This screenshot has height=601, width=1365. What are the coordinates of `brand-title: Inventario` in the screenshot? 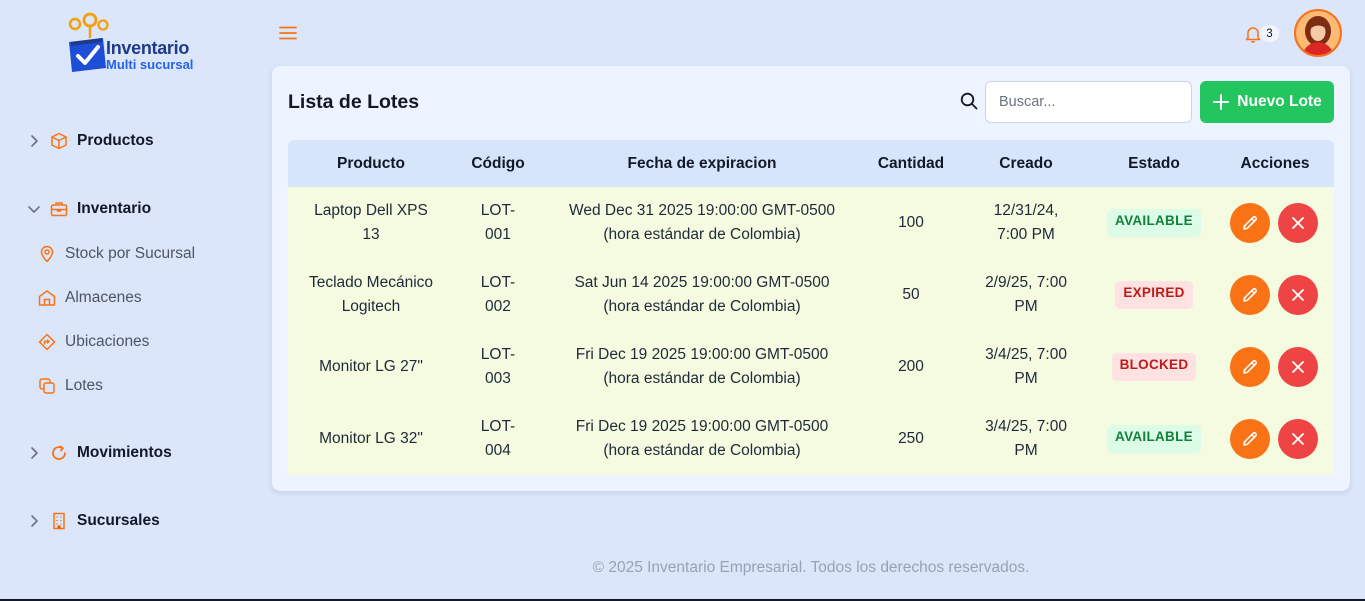 It's located at (148, 48).